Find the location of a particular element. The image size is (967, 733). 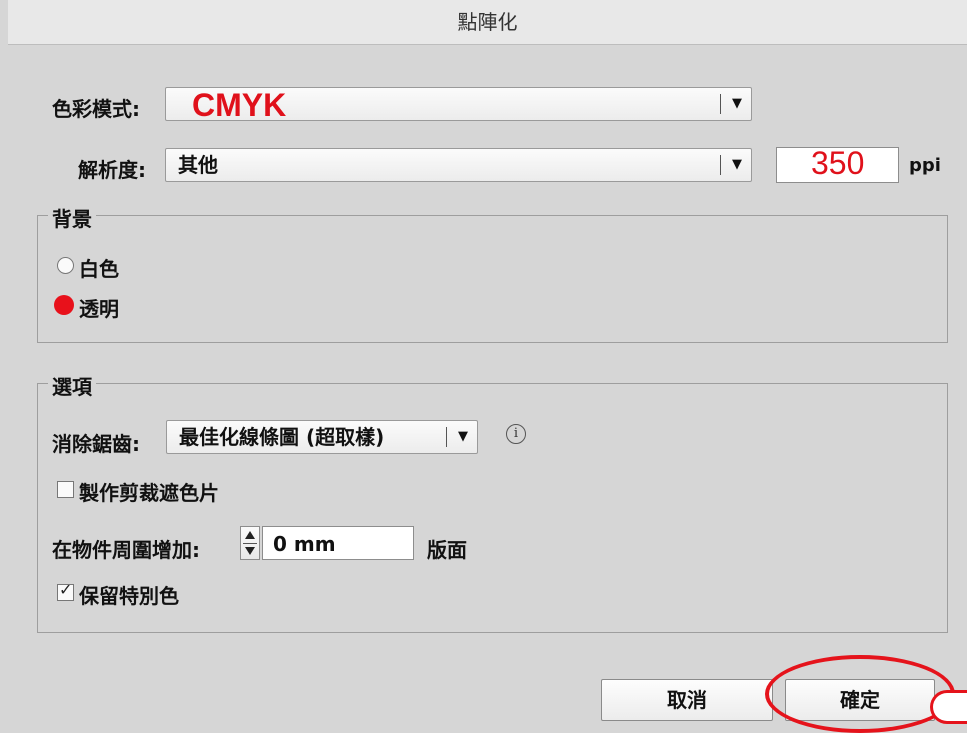

stepper-divider is located at coordinates (250, 543).